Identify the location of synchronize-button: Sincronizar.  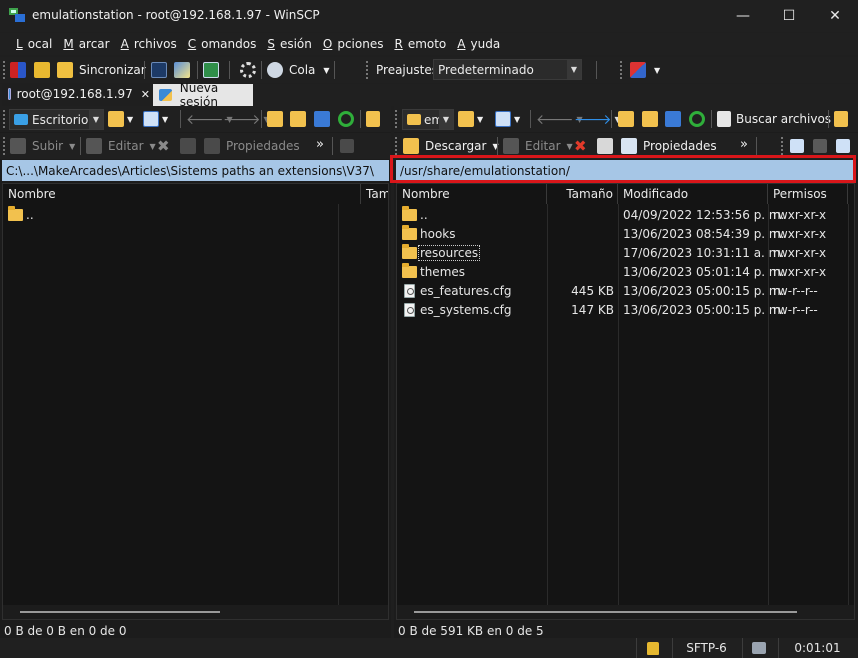
(101, 70).